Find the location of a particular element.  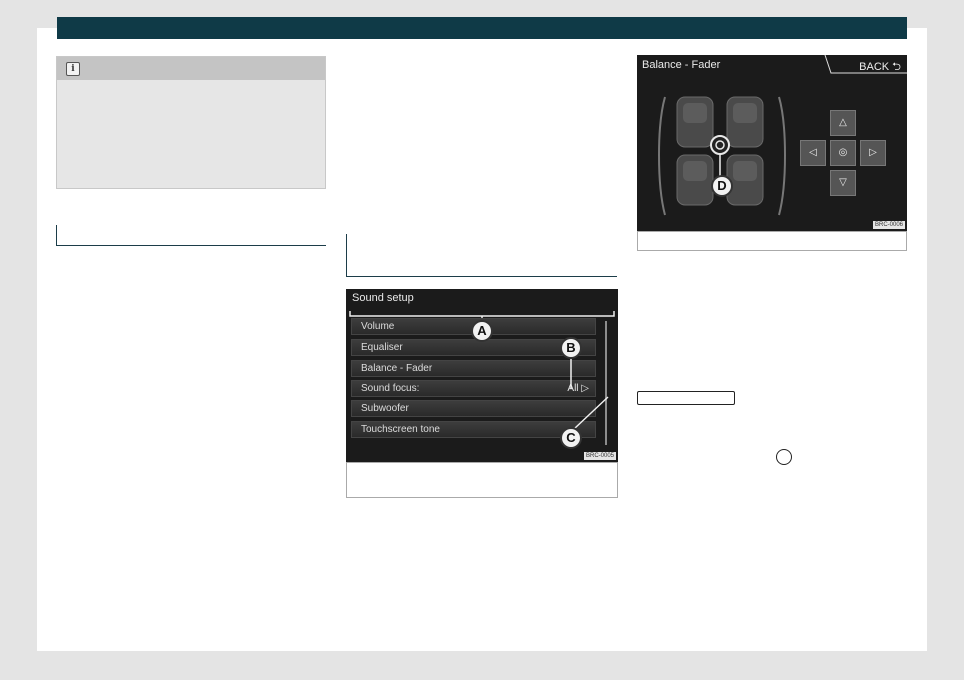

callout-a: A is located at coordinates (482, 331).